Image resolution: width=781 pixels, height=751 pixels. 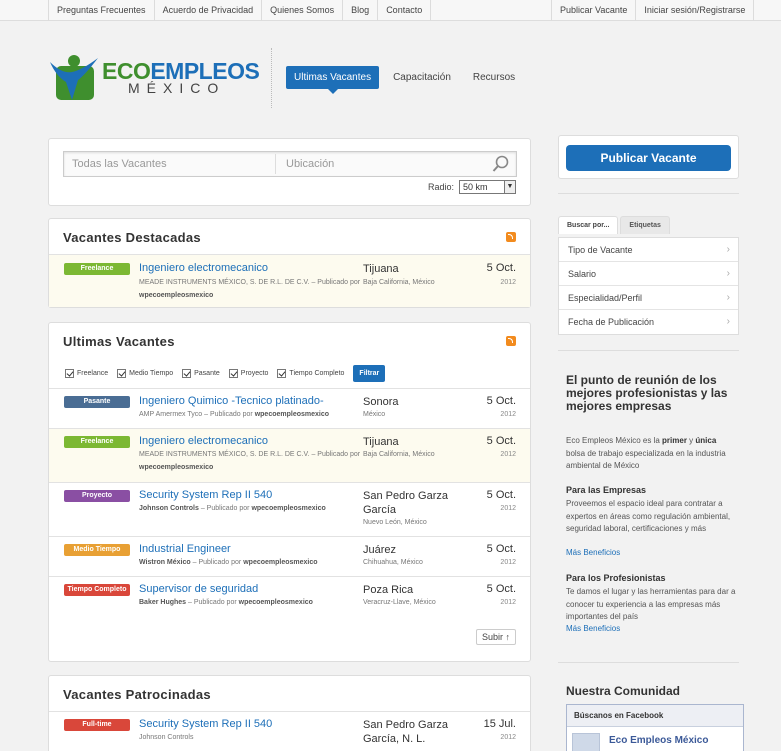 I want to click on filter-intern: Pasante, so click(x=201, y=373).